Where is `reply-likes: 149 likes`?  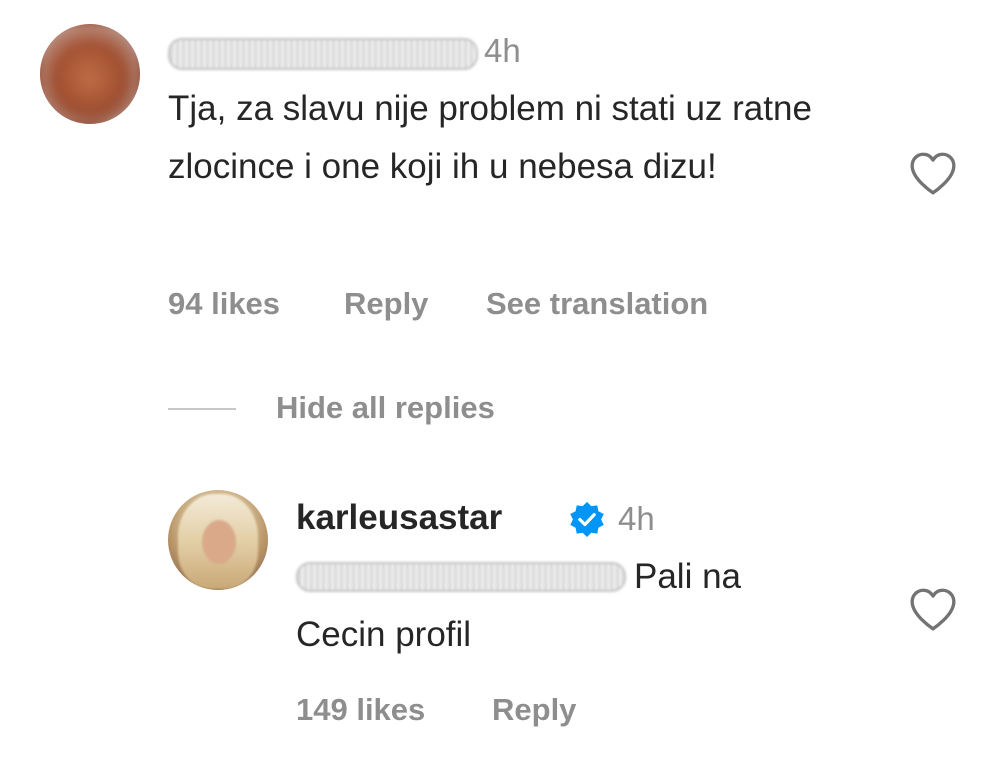
reply-likes: 149 likes is located at coordinates (360, 710).